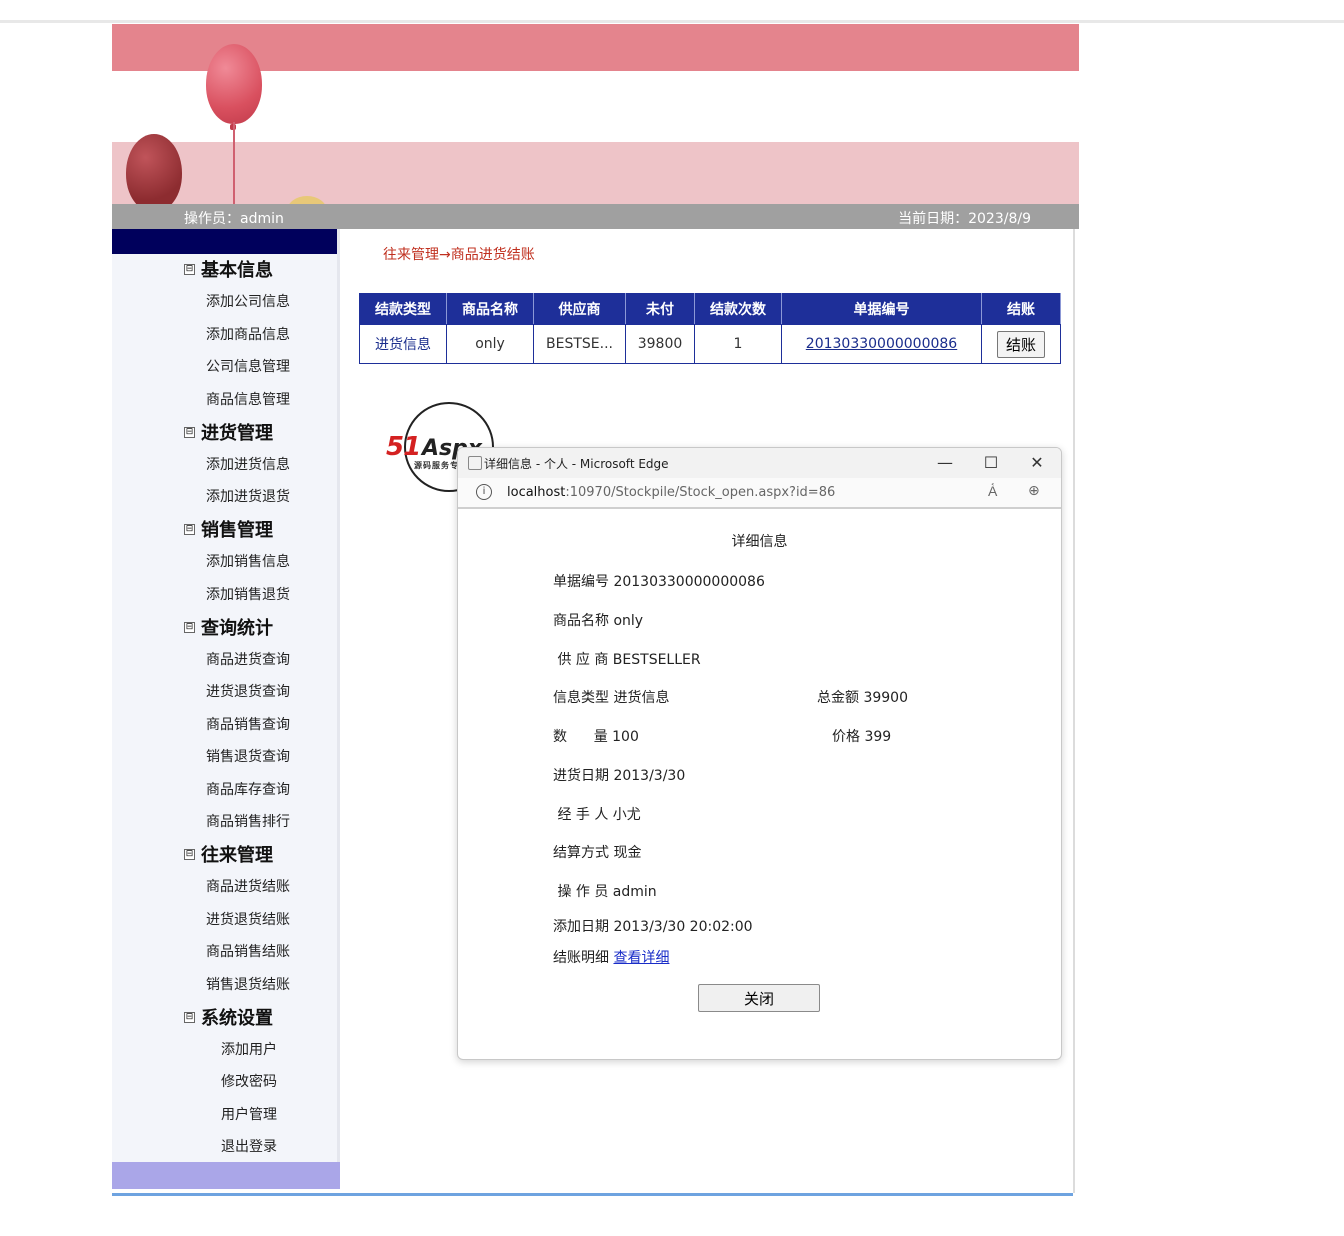 This screenshot has height=1236, width=1344. What do you see at coordinates (248, 464) in the screenshot?
I see `nav-item-add-purchase: 添加进货信息` at bounding box center [248, 464].